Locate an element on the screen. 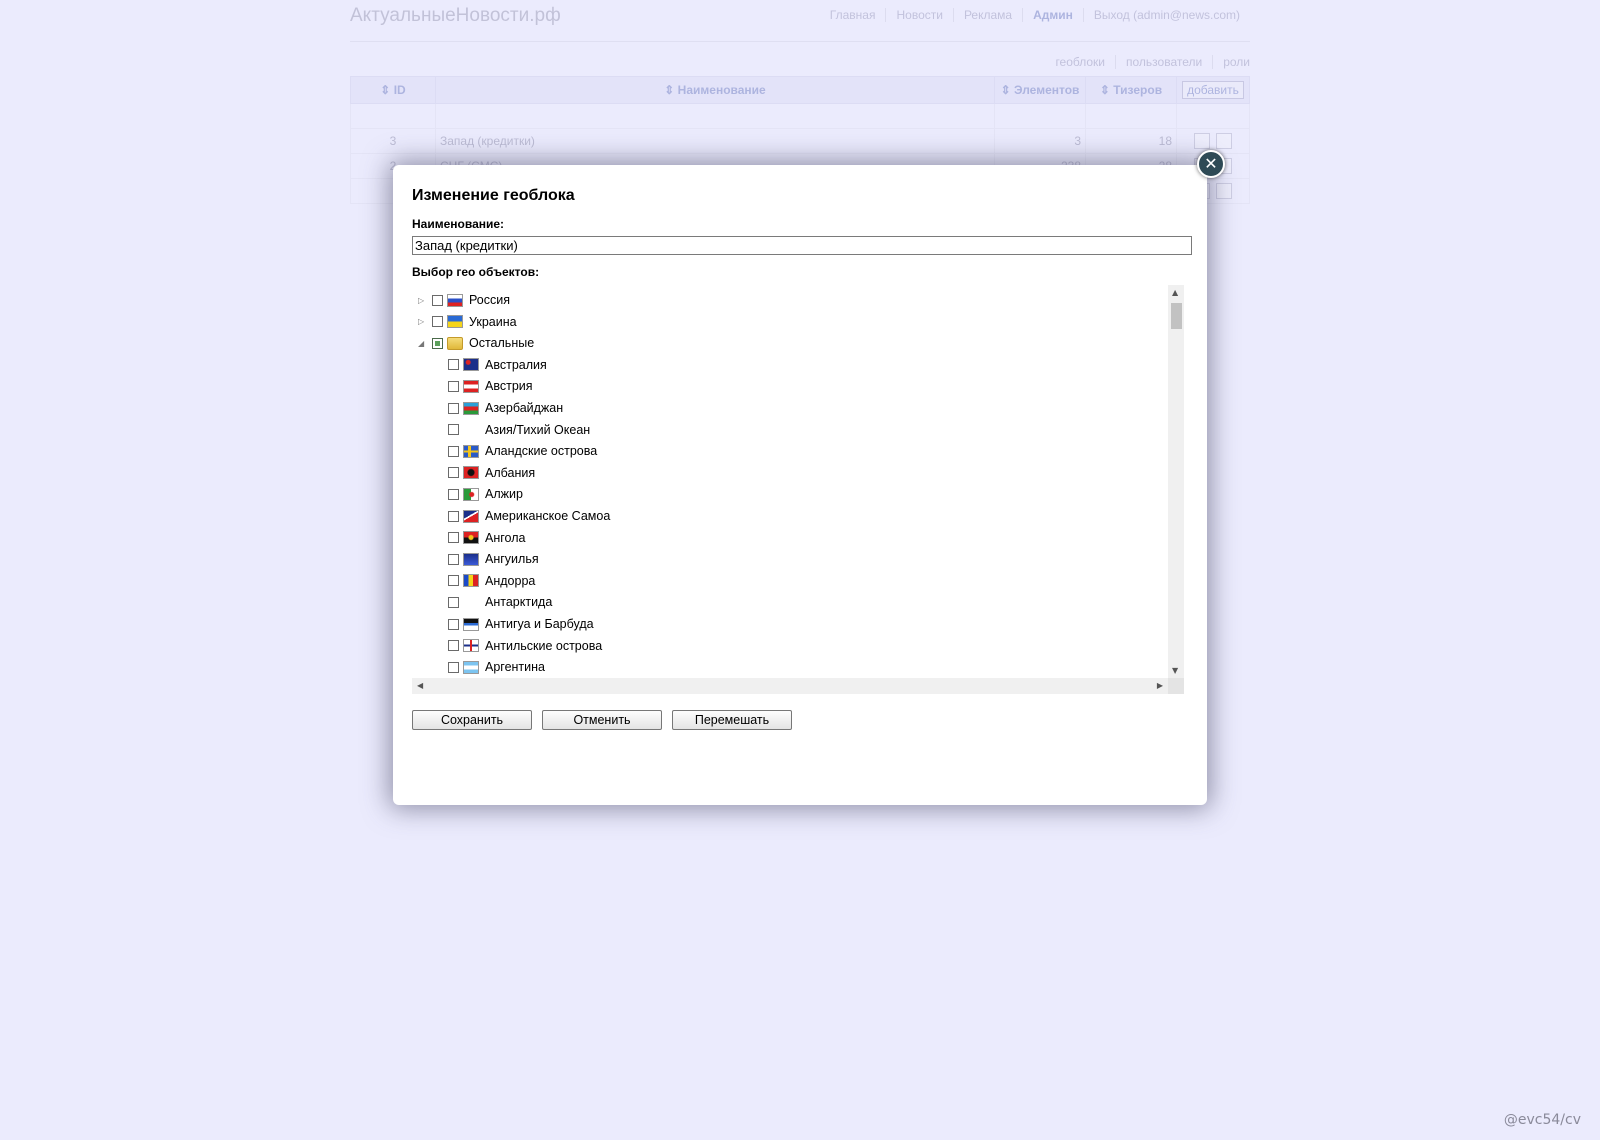 This screenshot has height=1140, width=1600. close-icon: ✕ is located at coordinates (1211, 164).